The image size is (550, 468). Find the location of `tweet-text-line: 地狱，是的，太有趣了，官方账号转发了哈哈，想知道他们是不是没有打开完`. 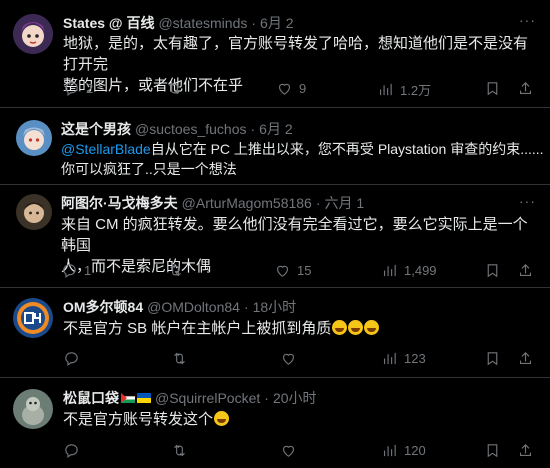

tweet-text-line: 地狱，是的，太有趣了，官方账号转发了哈哈，想知道他们是不是没有打开完 is located at coordinates (296, 54).